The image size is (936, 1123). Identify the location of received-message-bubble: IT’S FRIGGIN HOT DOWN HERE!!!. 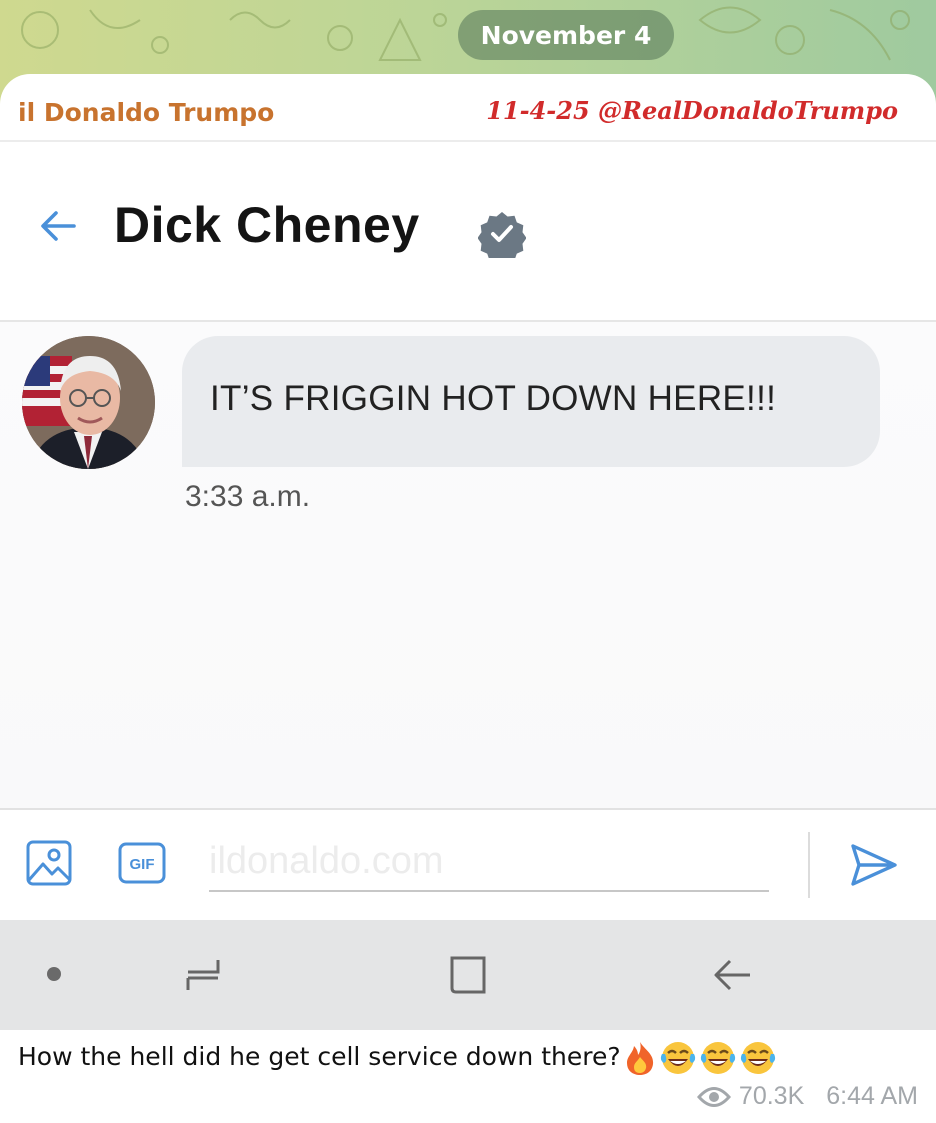
(531, 401).